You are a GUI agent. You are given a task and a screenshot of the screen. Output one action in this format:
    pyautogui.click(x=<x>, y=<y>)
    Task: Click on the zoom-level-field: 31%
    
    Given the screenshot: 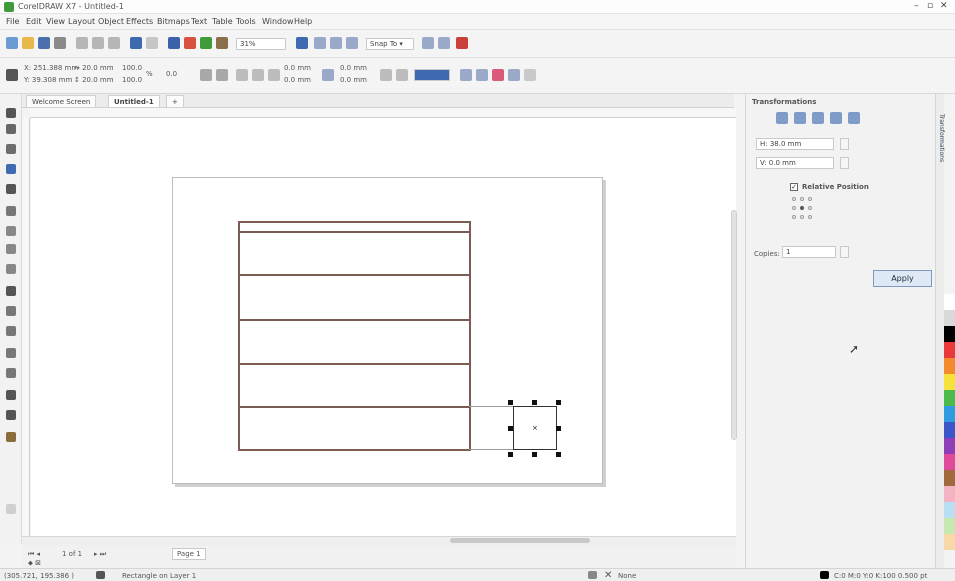 What is the action you would take?
    pyautogui.click(x=261, y=44)
    